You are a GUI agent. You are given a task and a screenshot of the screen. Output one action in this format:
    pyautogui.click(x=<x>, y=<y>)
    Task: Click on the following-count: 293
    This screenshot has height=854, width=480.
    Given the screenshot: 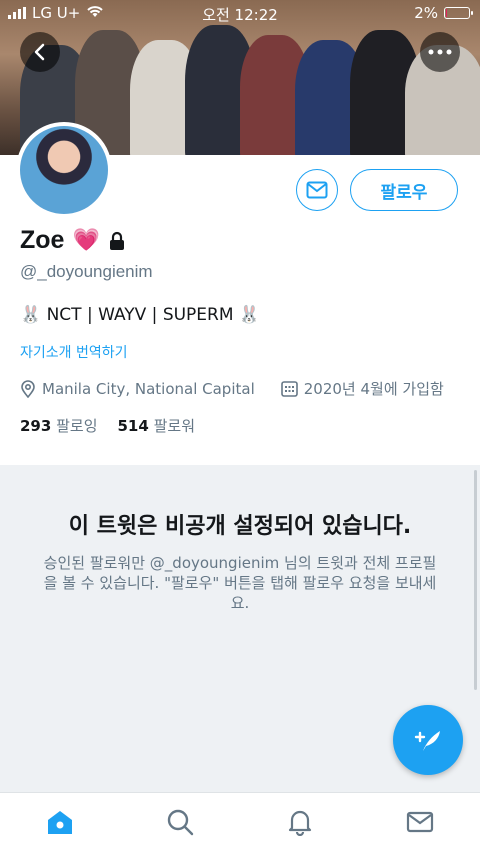 What is the action you would take?
    pyautogui.click(x=36, y=426)
    